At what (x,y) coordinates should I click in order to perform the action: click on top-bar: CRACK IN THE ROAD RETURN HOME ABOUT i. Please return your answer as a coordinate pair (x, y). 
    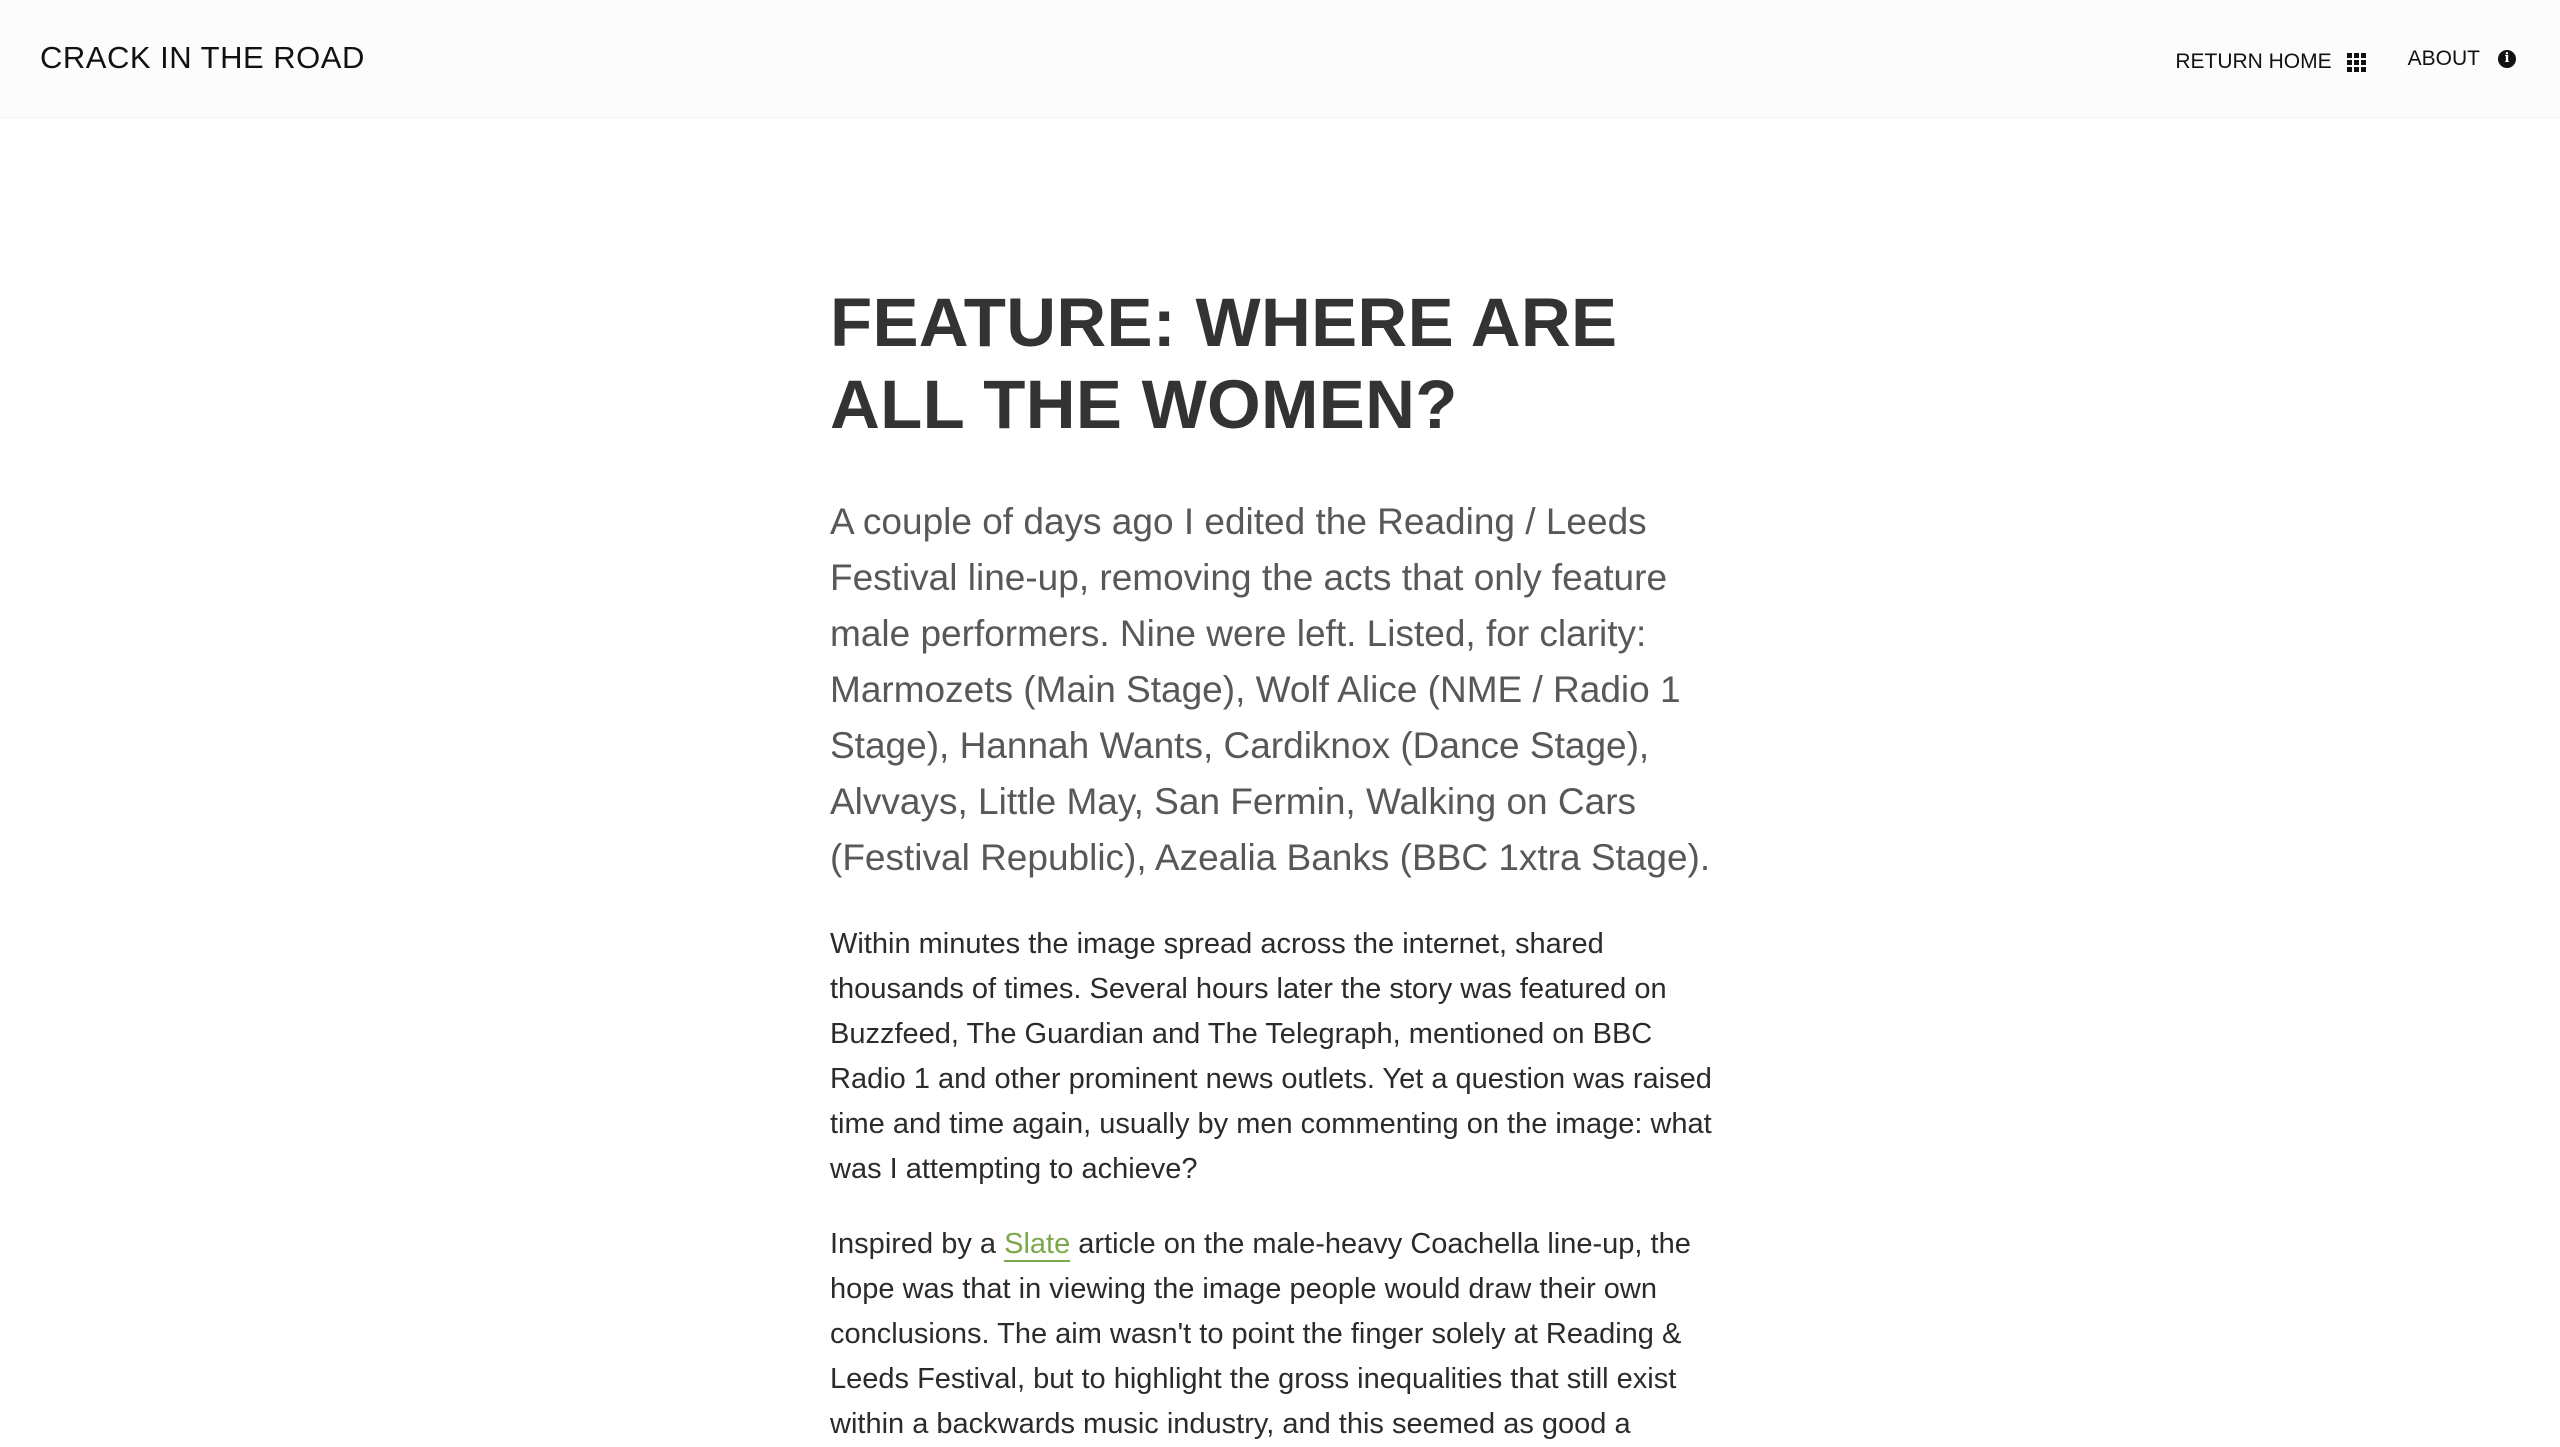
    Looking at the image, I should click on (1280, 59).